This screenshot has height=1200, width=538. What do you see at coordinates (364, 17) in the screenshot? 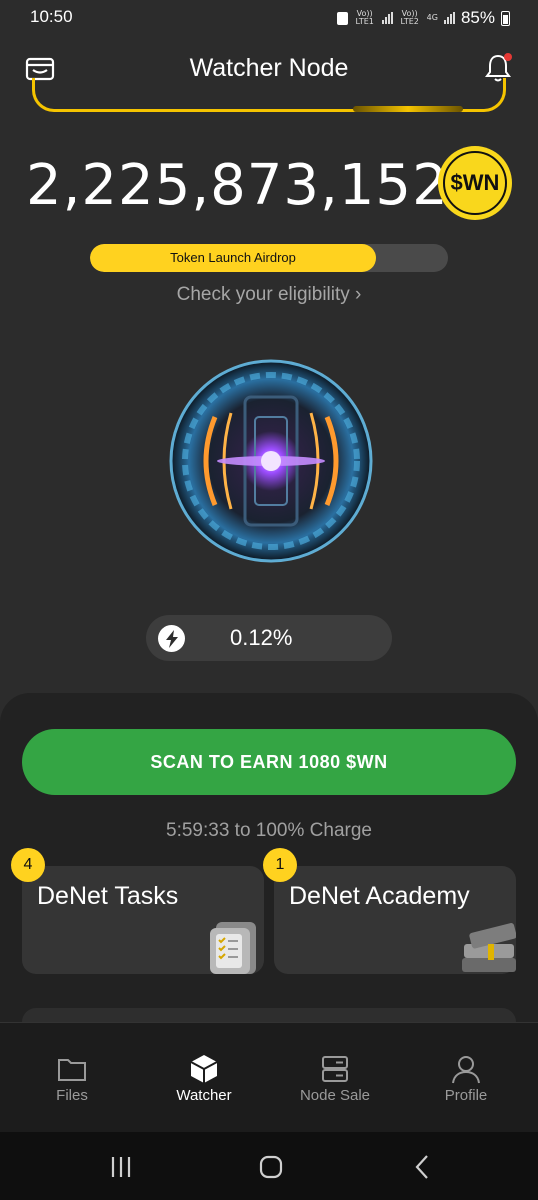
I see `carrier-1: Vo)) LTE1` at bounding box center [364, 17].